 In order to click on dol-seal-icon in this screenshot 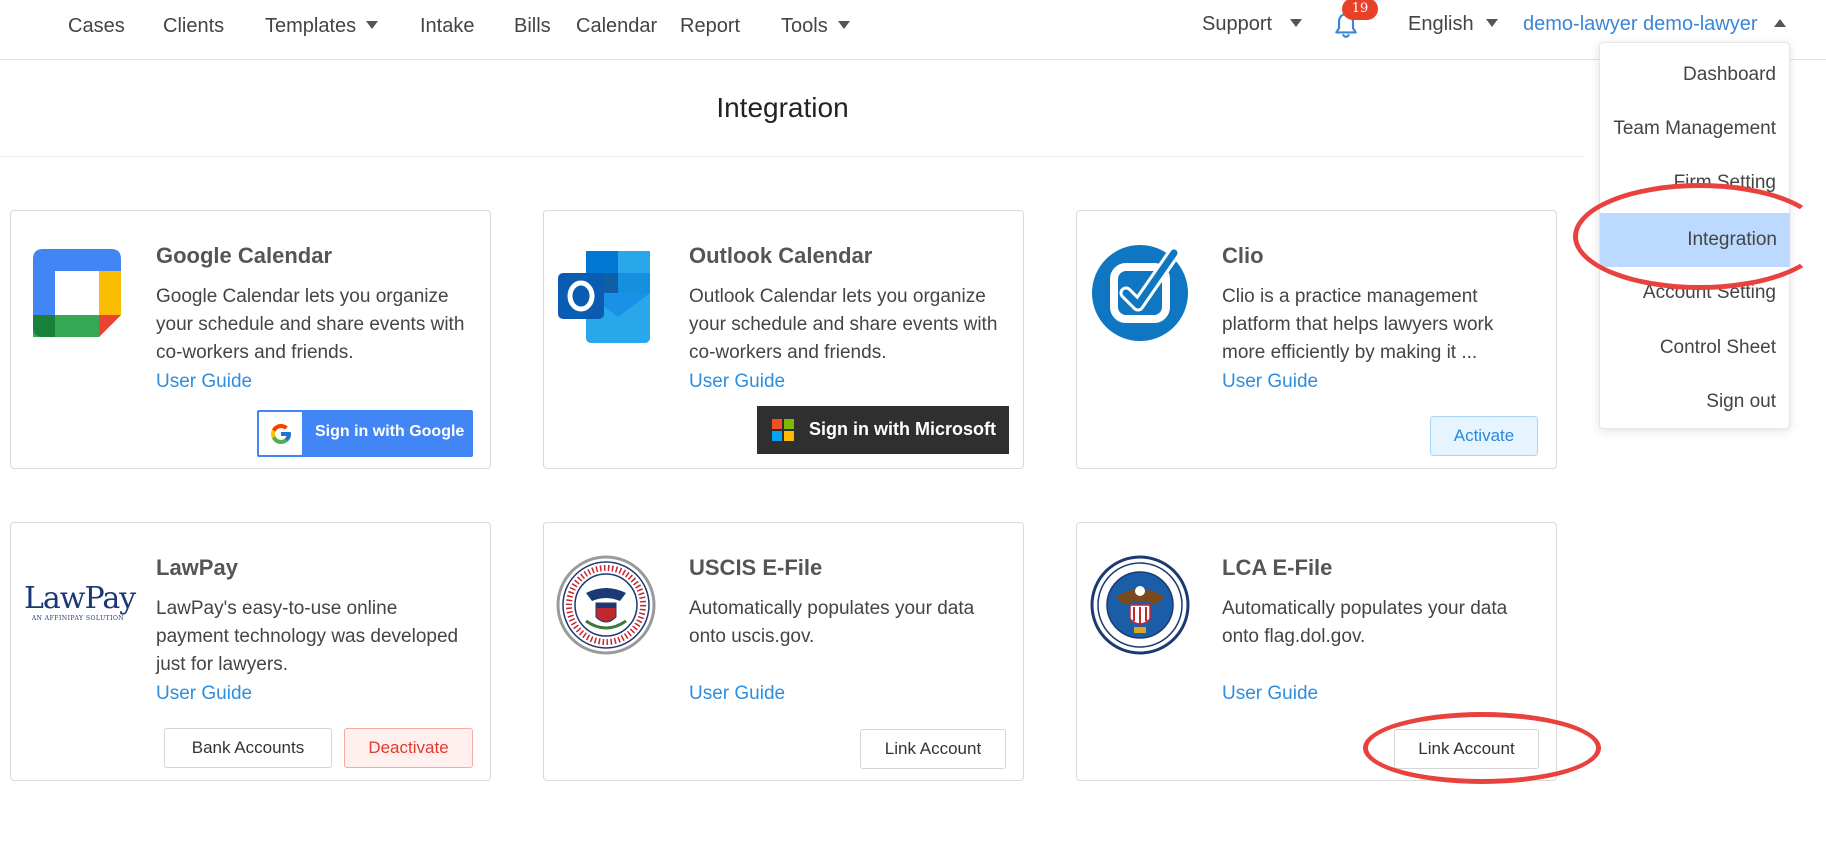, I will do `click(1140, 605)`.